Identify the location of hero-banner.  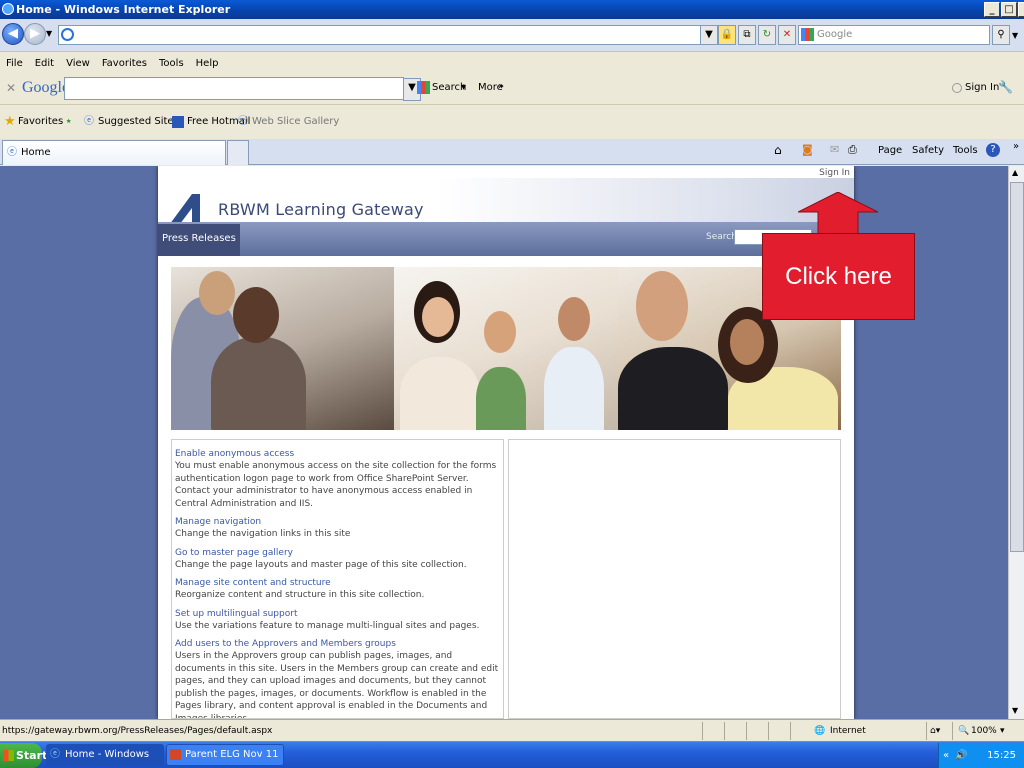
(506, 348).